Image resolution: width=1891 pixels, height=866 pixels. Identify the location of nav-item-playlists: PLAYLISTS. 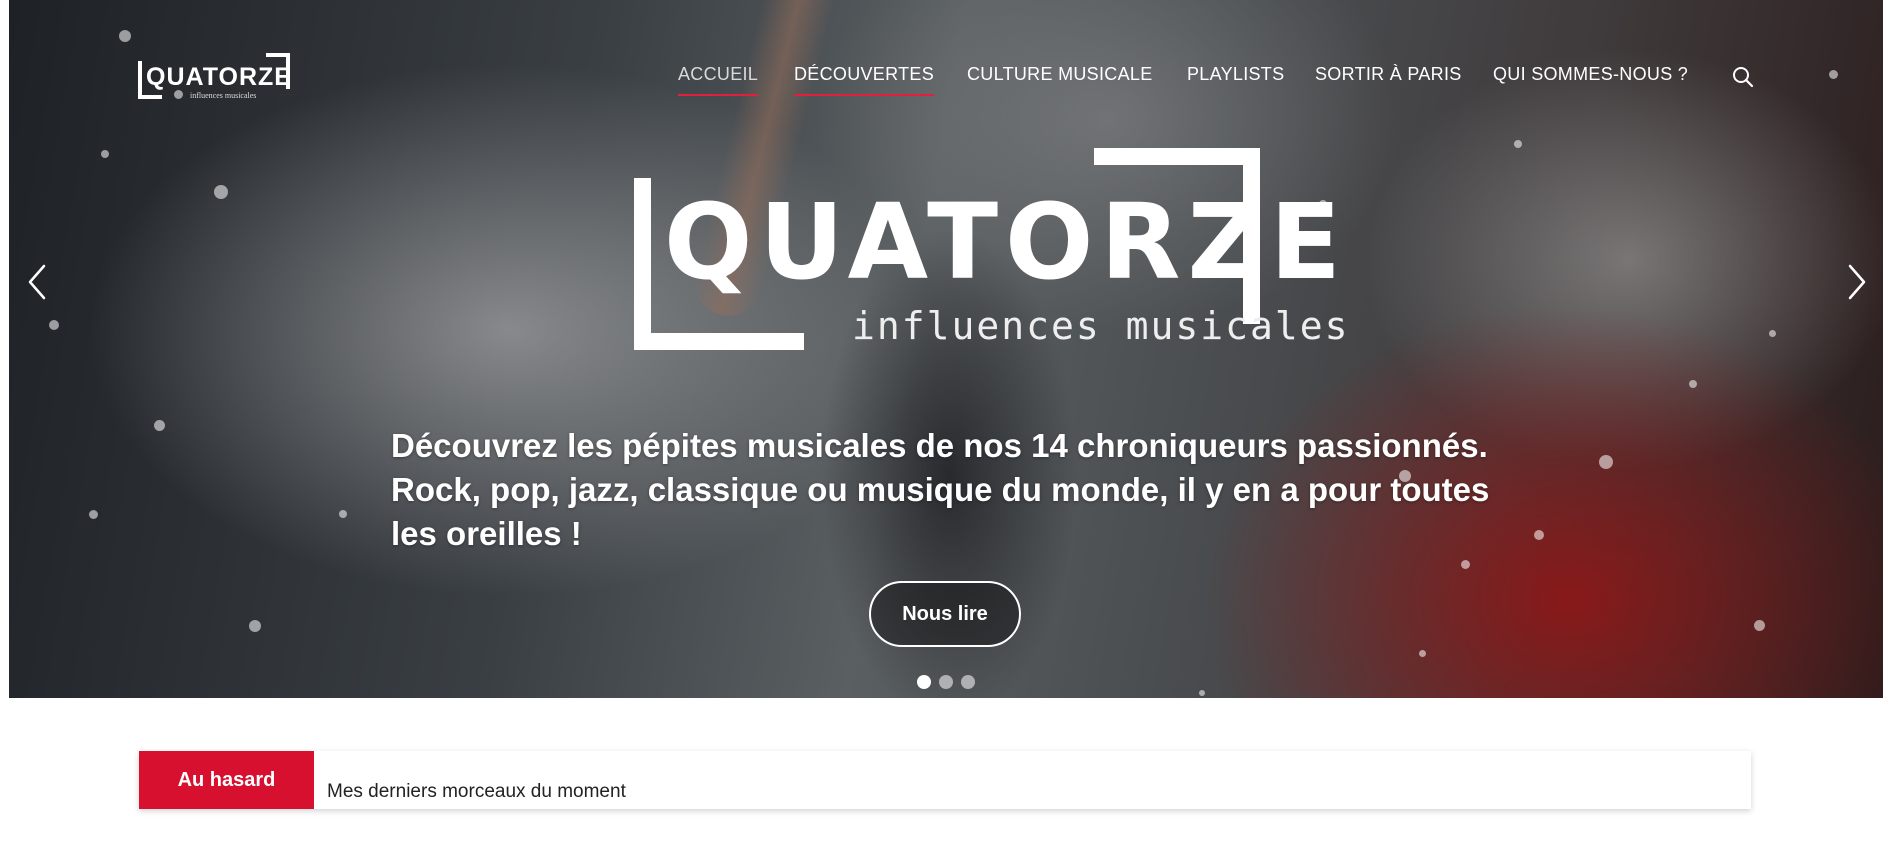
(1235, 74).